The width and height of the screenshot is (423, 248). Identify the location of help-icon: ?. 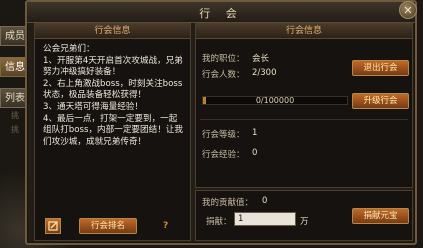
(167, 226).